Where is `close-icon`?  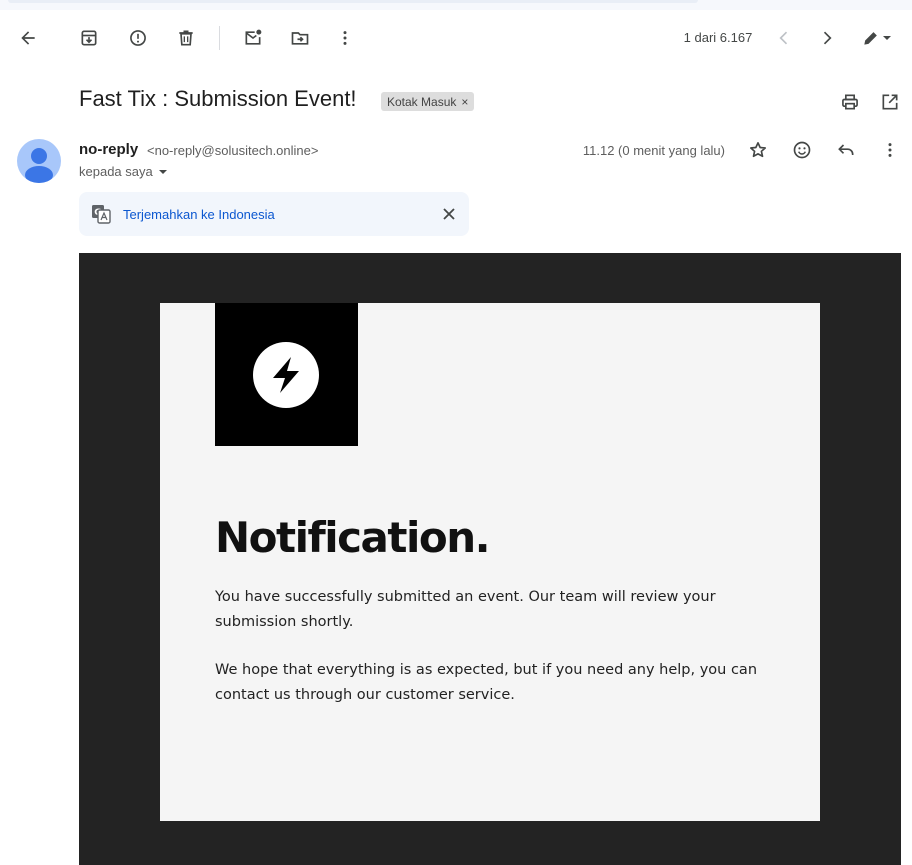 close-icon is located at coordinates (449, 214).